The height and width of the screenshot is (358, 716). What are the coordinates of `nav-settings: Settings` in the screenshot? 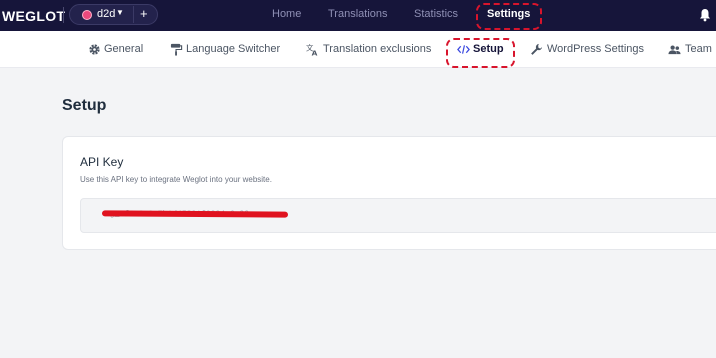 It's located at (508, 14).